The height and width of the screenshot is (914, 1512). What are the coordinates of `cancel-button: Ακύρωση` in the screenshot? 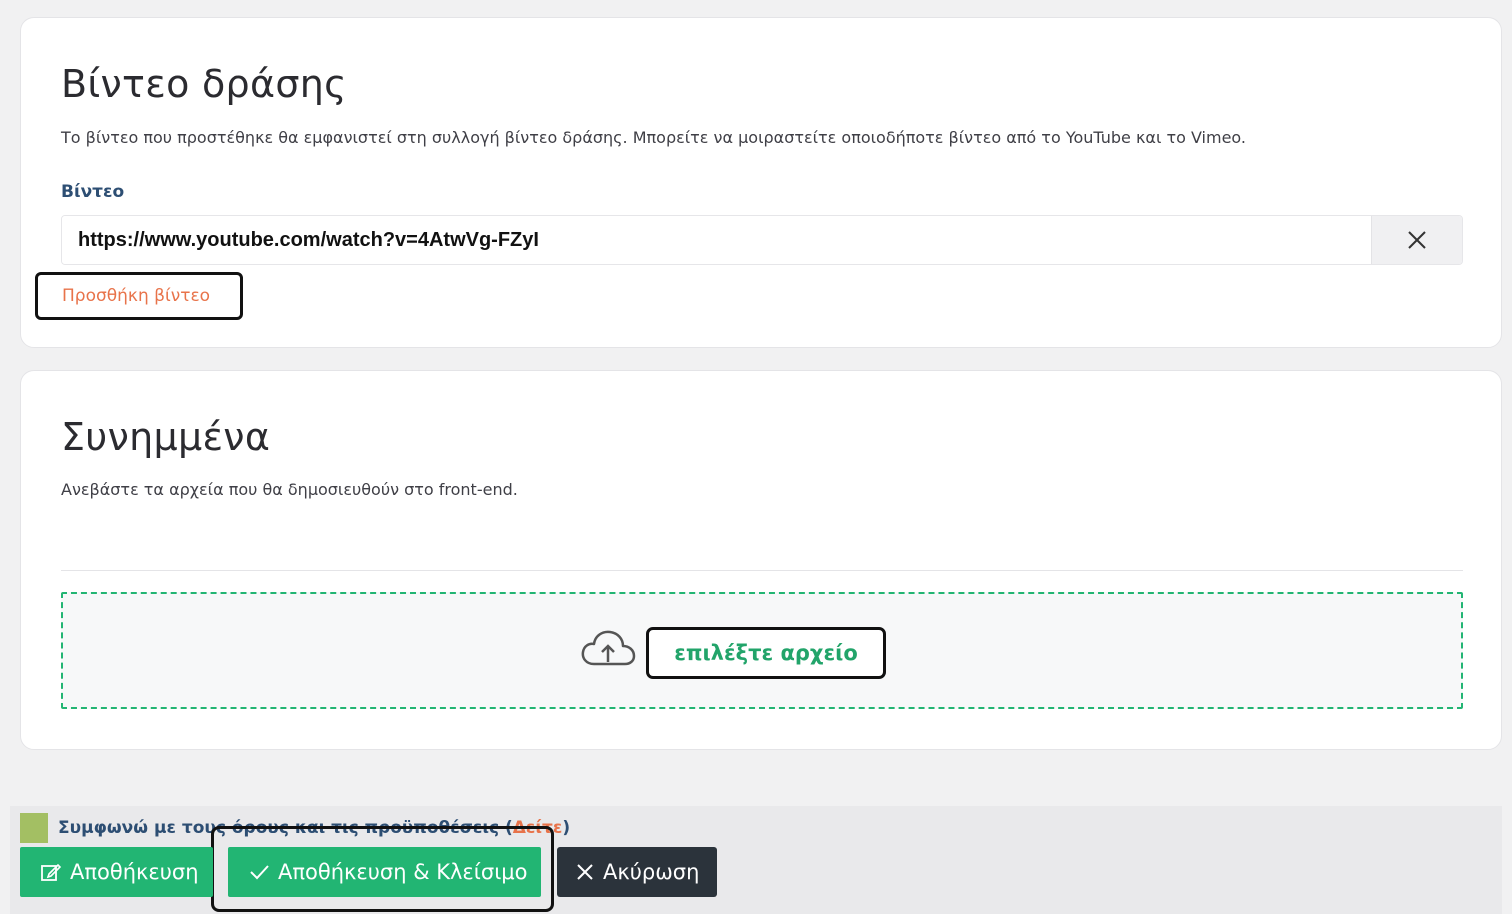 It's located at (637, 872).